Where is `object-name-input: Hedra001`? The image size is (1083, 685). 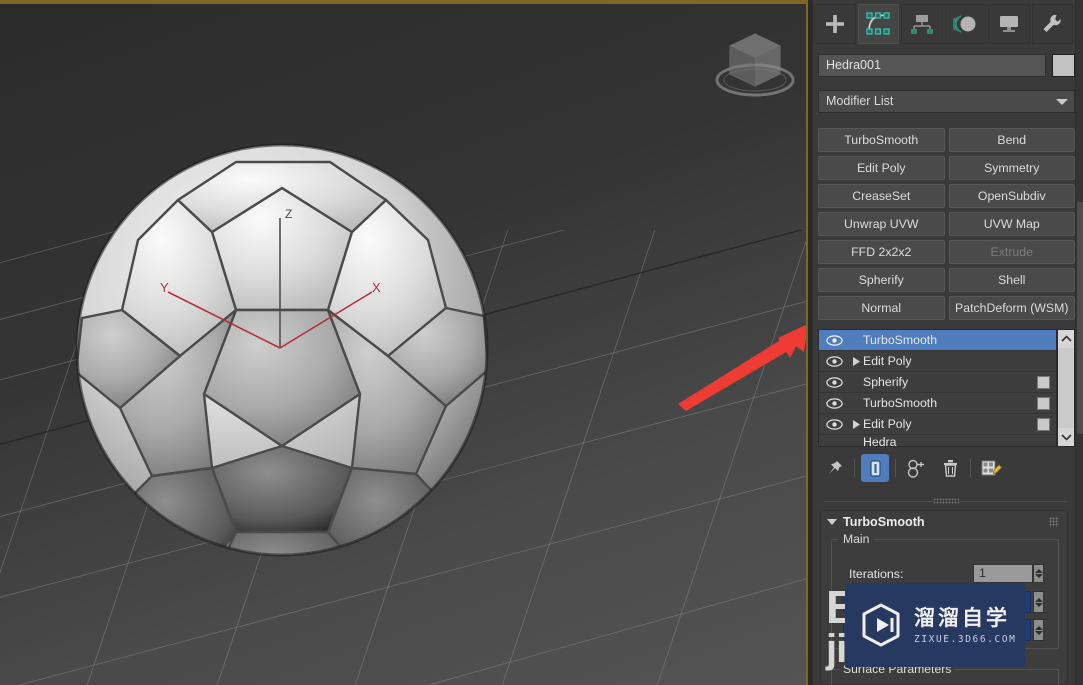
object-name-input: Hedra001 is located at coordinates (932, 65).